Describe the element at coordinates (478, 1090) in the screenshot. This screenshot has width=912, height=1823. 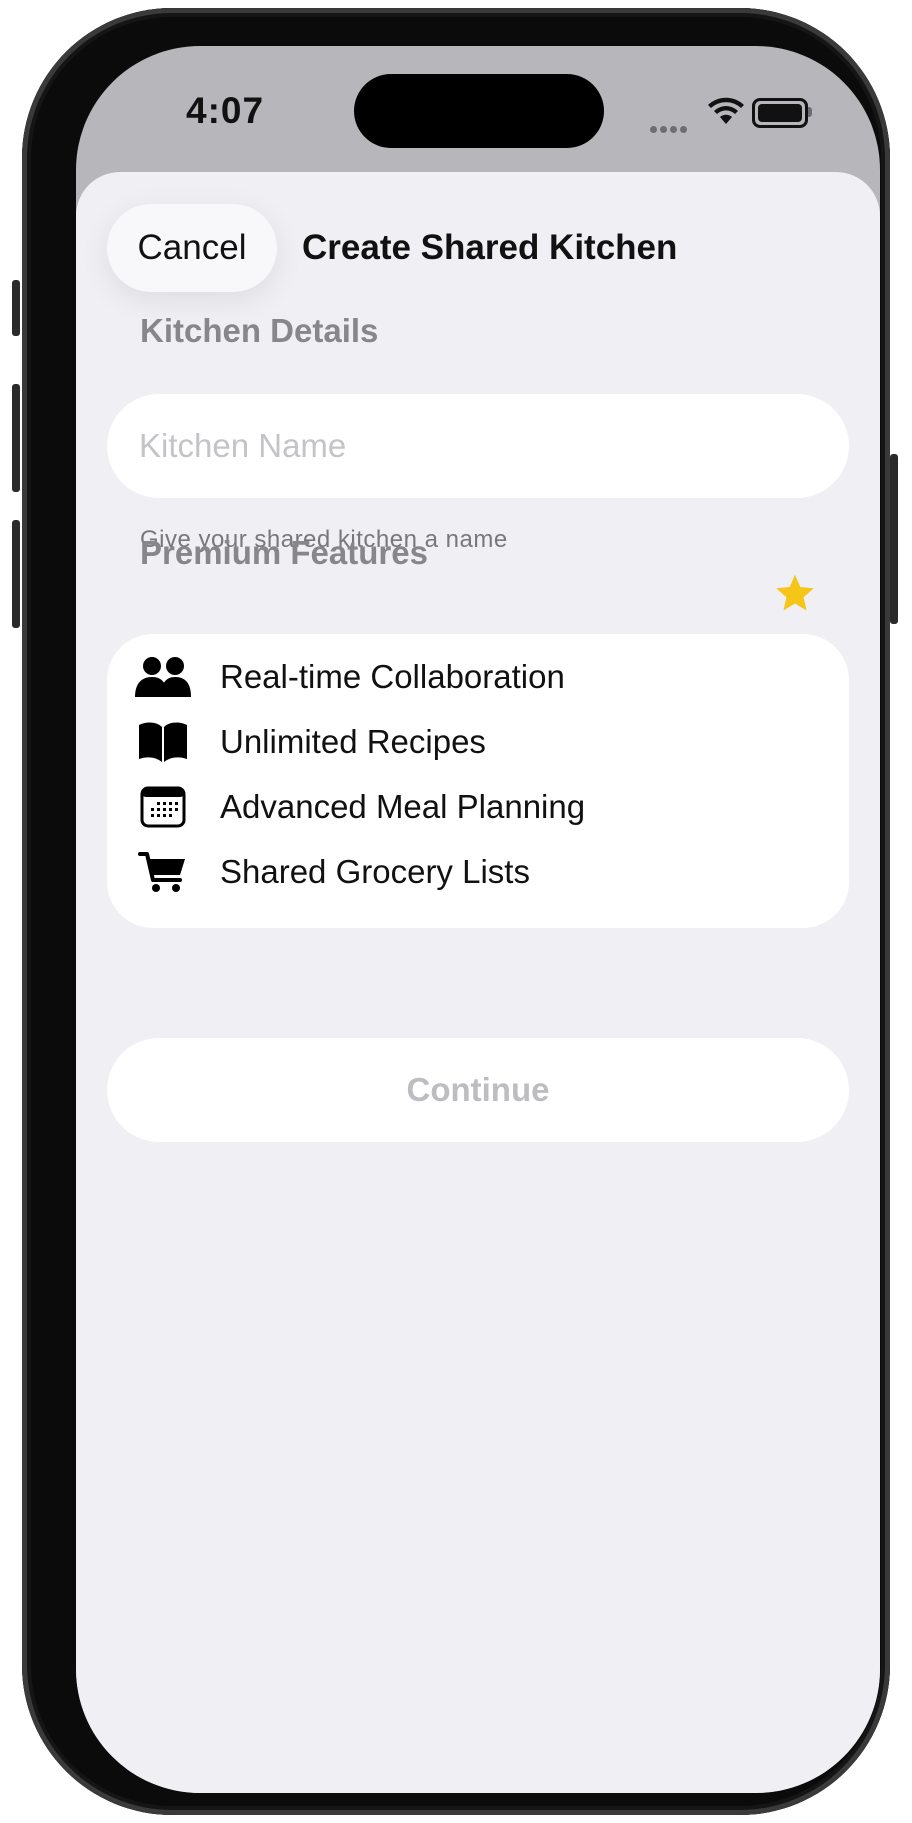
I see `continue-button: Continue` at that location.